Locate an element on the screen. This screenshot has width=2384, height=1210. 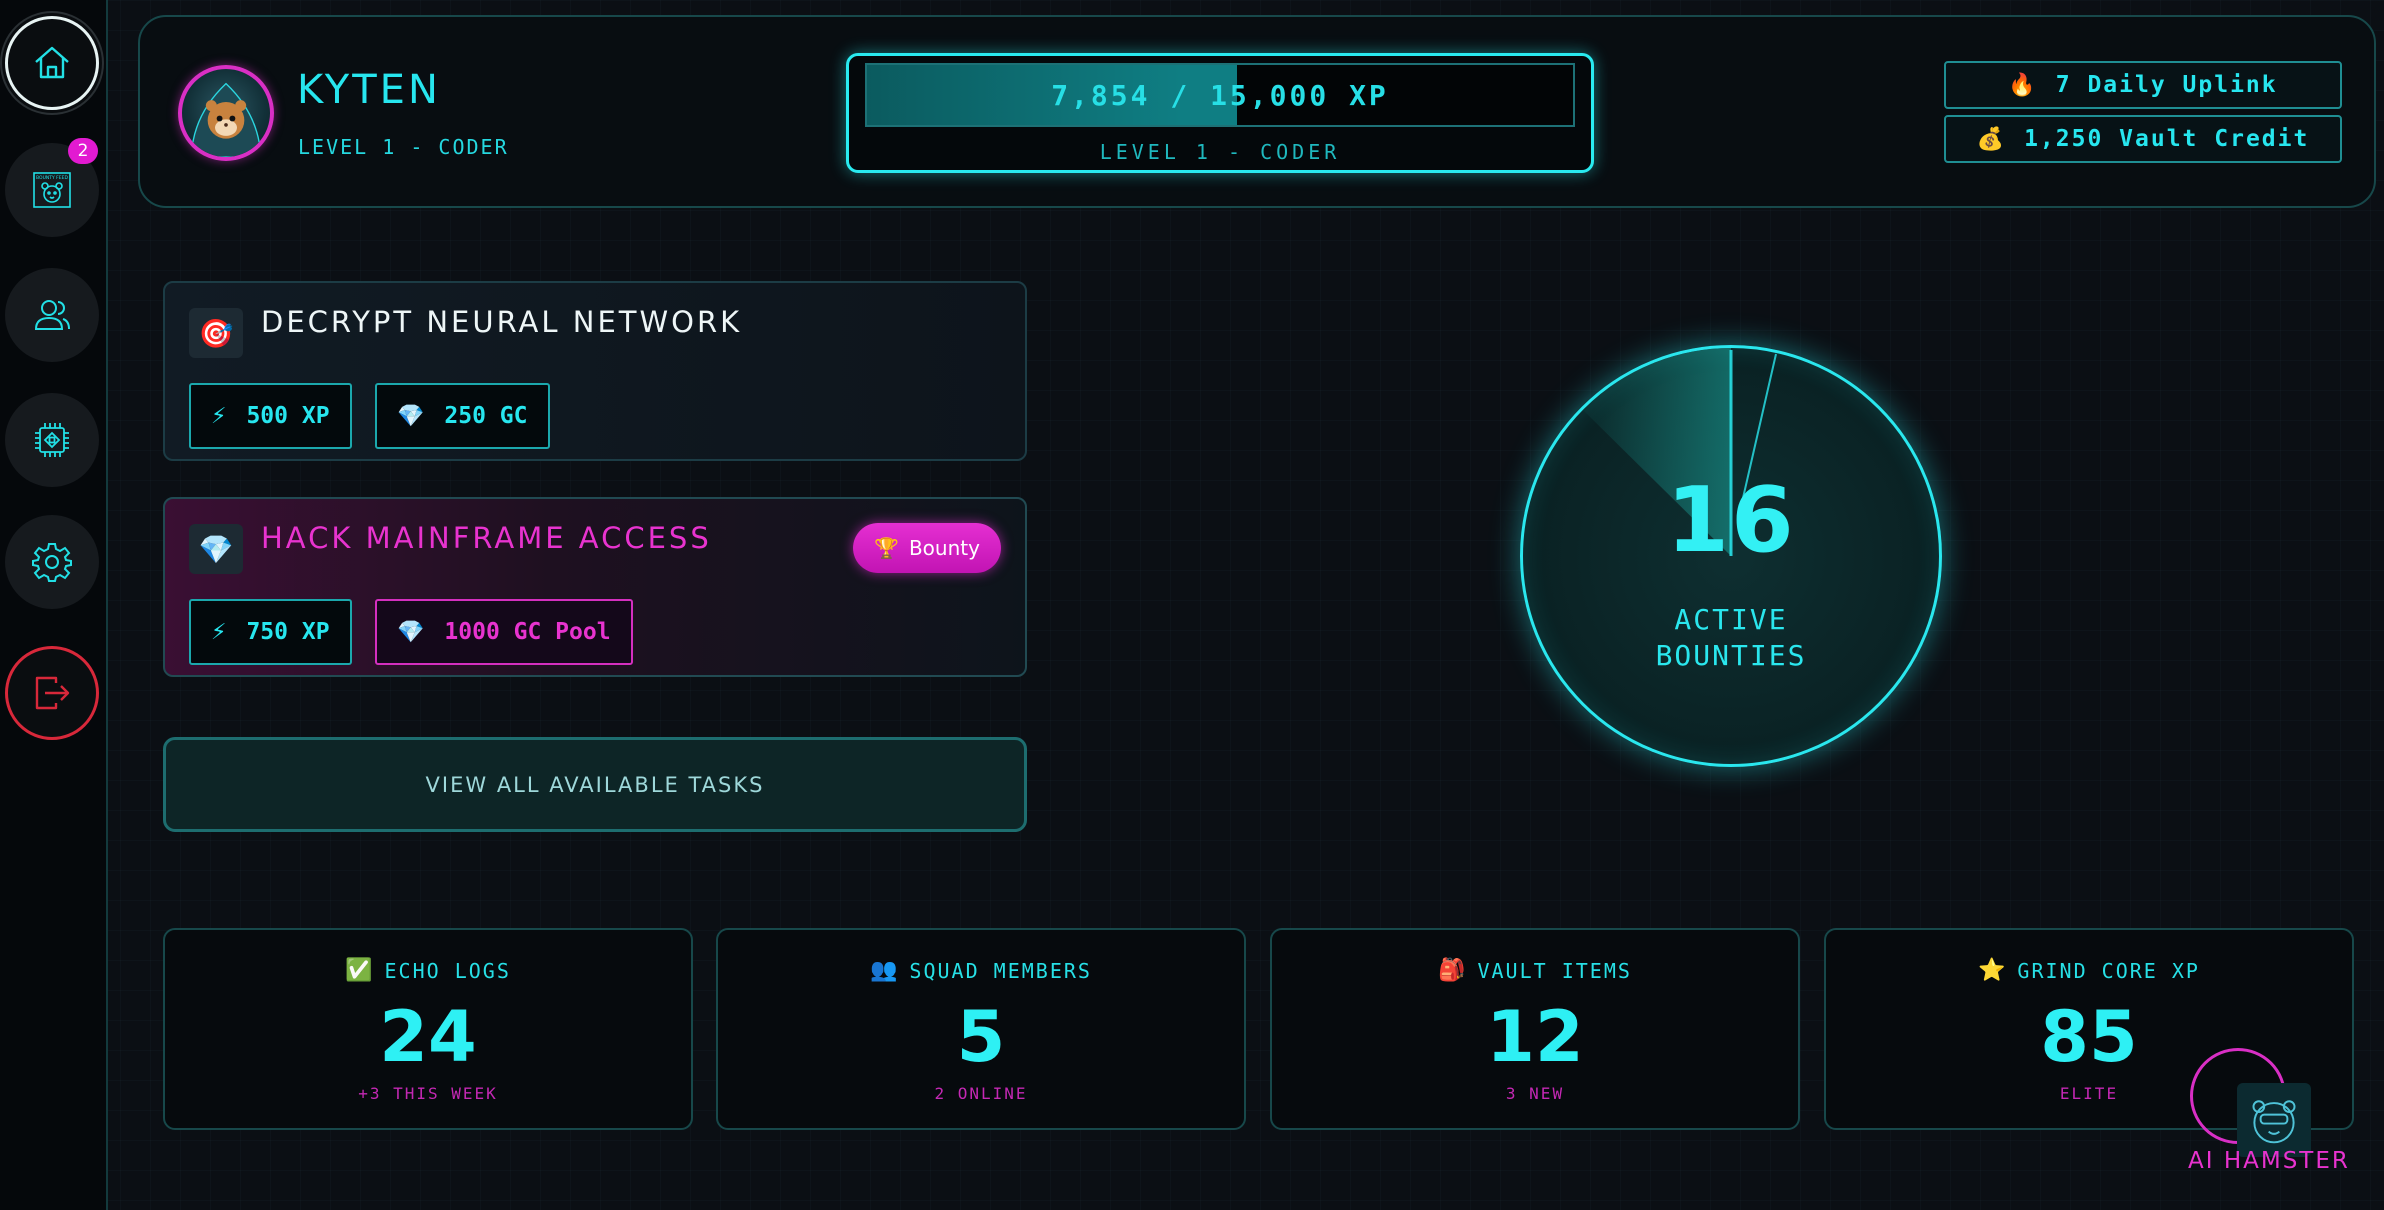
stat-label: VAULT ITEMS is located at coordinates (1554, 970).